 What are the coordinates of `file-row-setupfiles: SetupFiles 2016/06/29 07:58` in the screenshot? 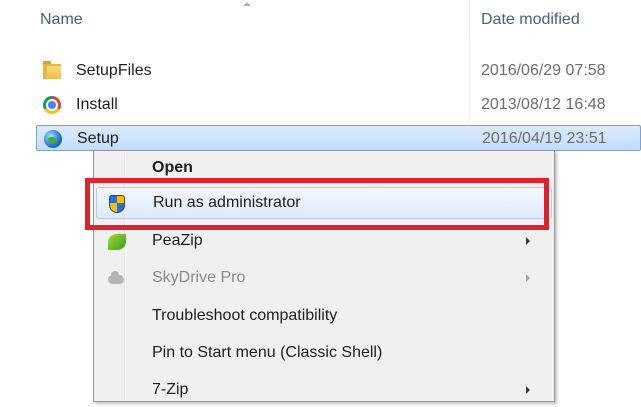 It's located at (338, 71).